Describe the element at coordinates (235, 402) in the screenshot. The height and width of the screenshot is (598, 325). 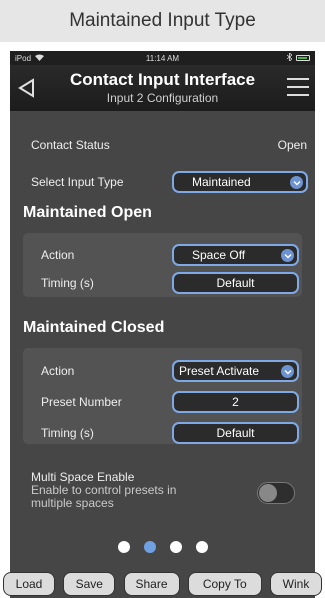
I see `preset-number-field: 2` at that location.